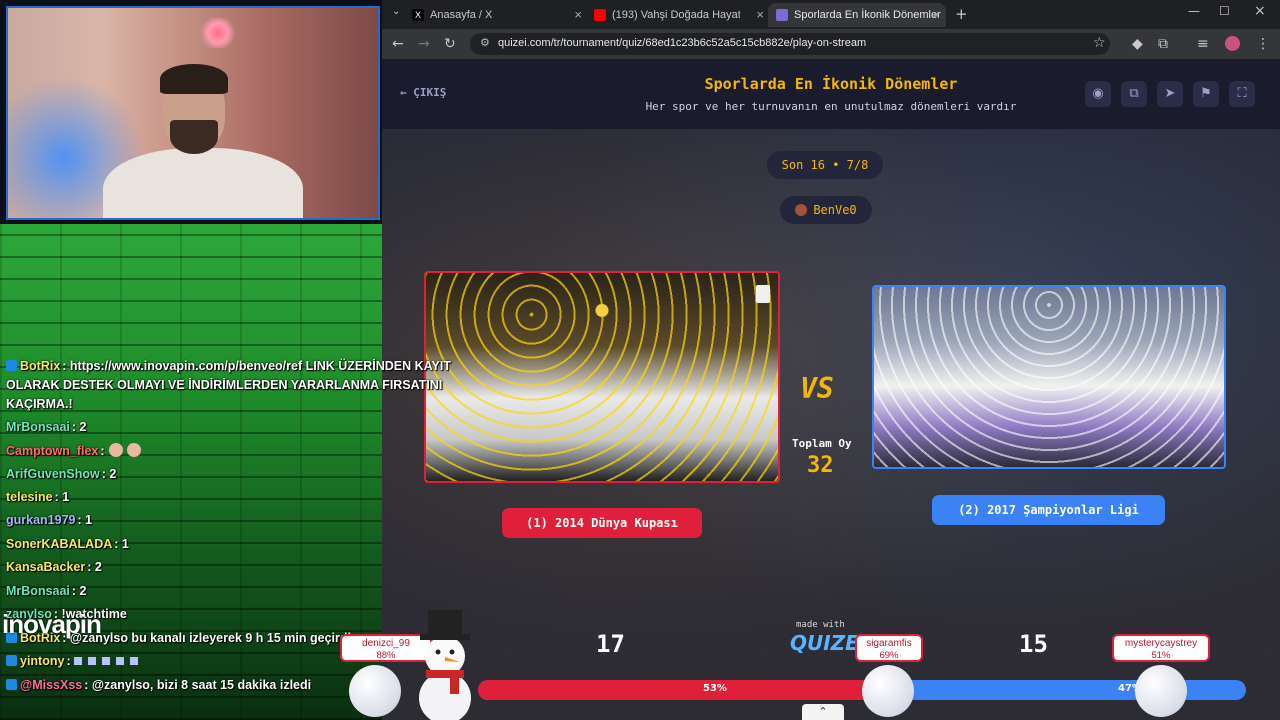 This screenshot has height=720, width=1280. What do you see at coordinates (1033, 644) in the screenshot?
I see `right-vote-count: 15` at bounding box center [1033, 644].